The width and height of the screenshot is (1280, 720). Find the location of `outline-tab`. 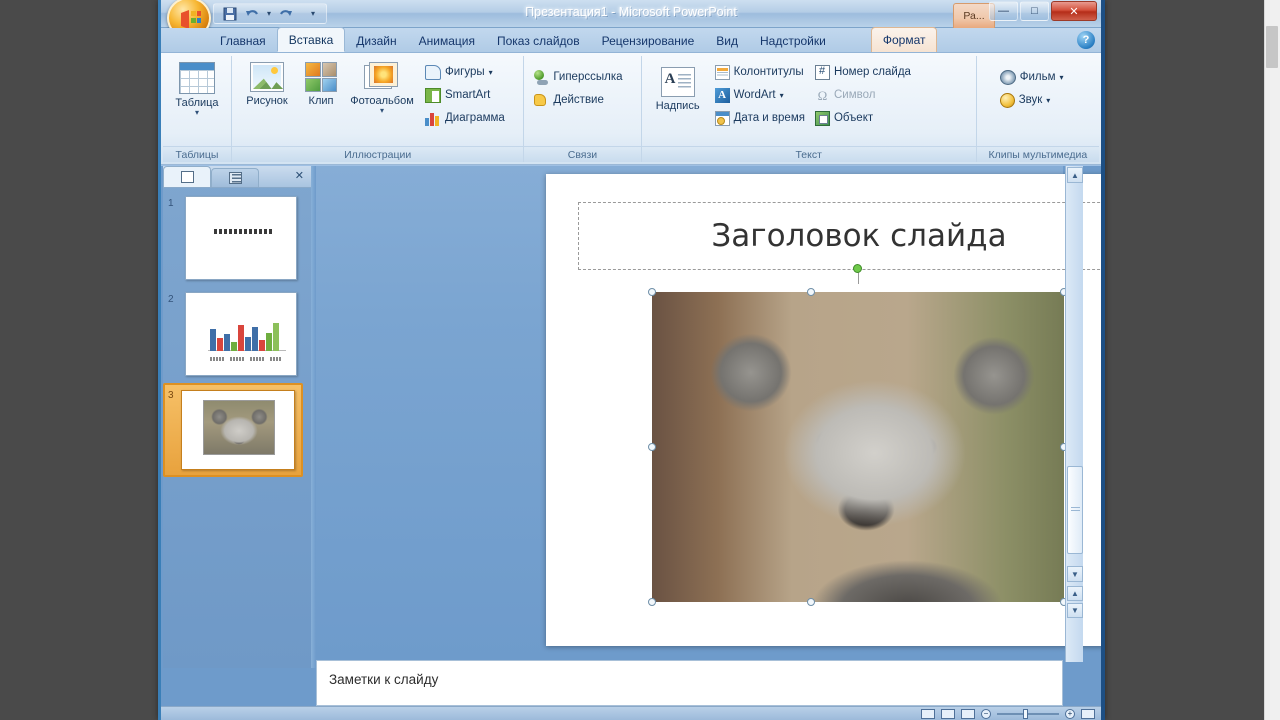

outline-tab is located at coordinates (235, 177).